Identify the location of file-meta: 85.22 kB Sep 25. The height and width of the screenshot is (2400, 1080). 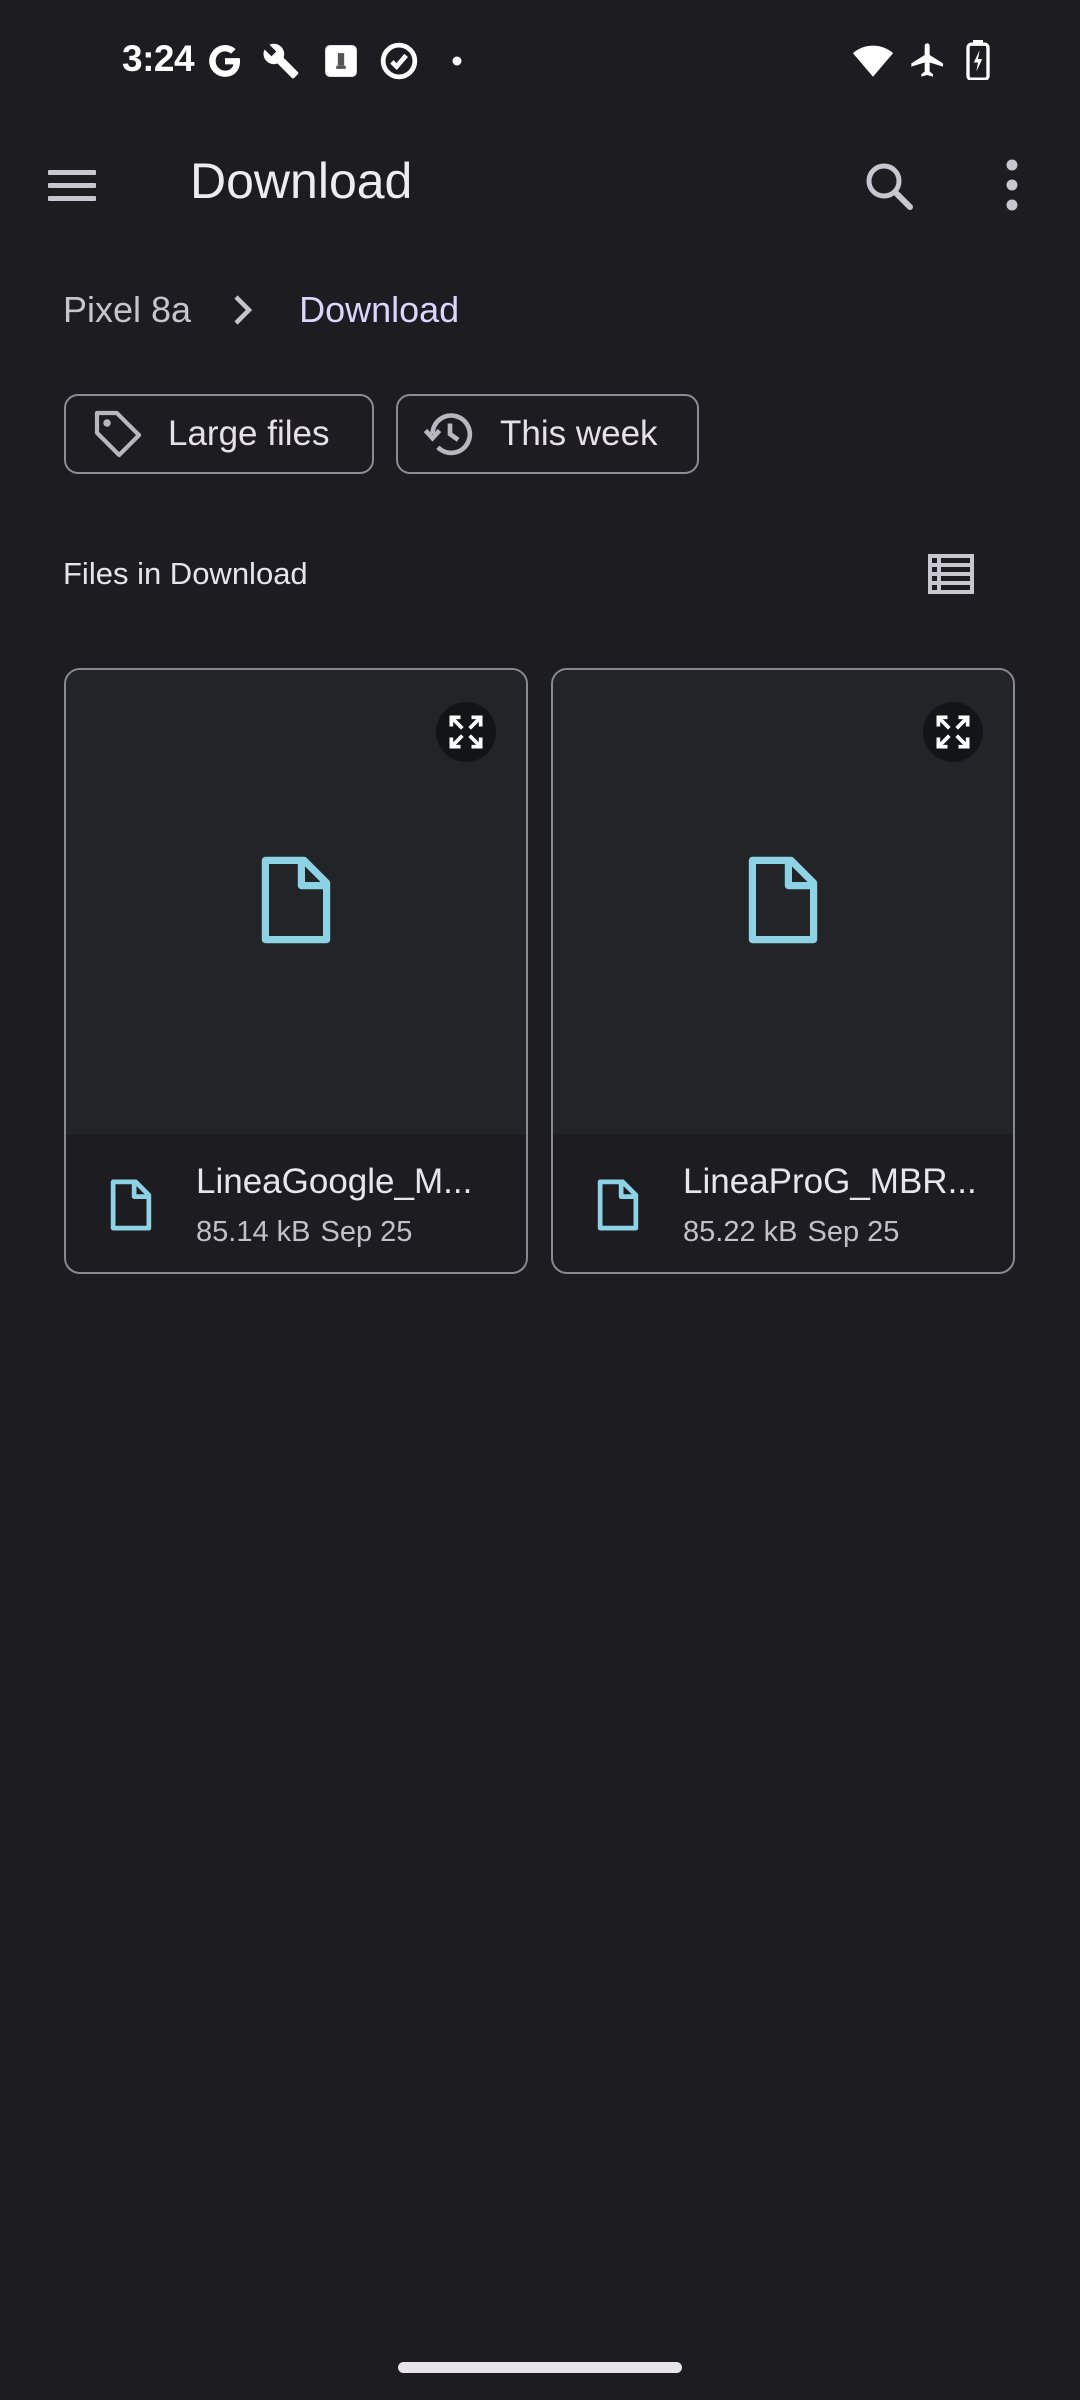
(791, 1232).